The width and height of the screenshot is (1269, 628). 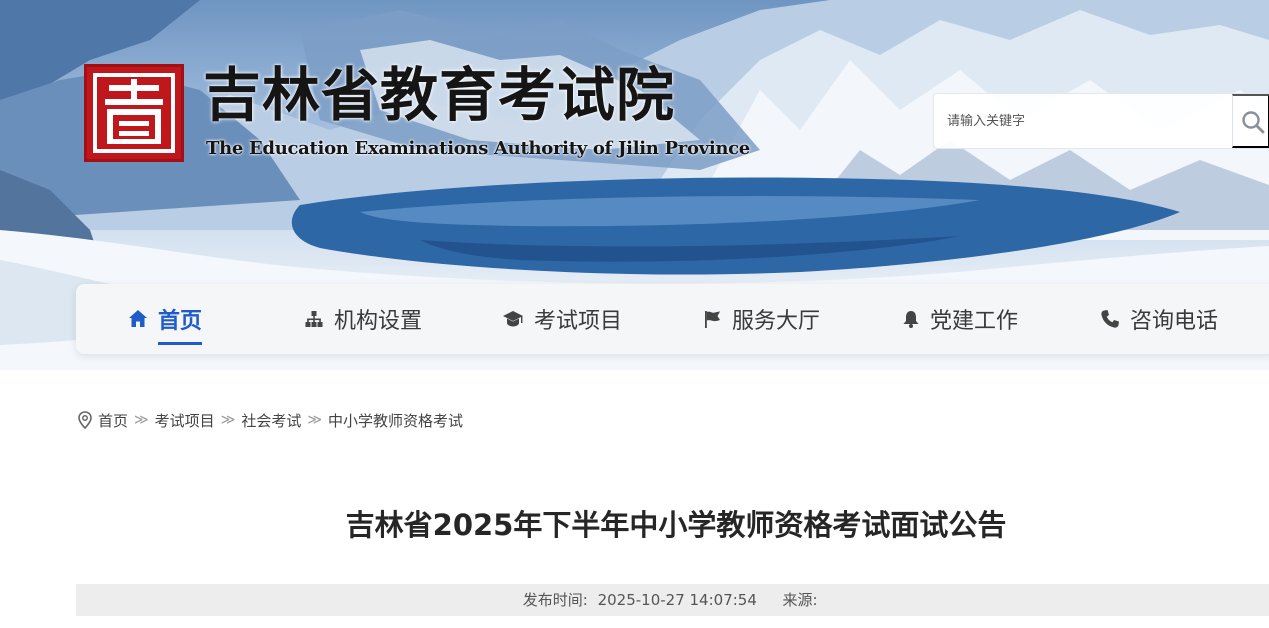 I want to click on breadcrumb-exams: 考试项目, so click(x=185, y=420).